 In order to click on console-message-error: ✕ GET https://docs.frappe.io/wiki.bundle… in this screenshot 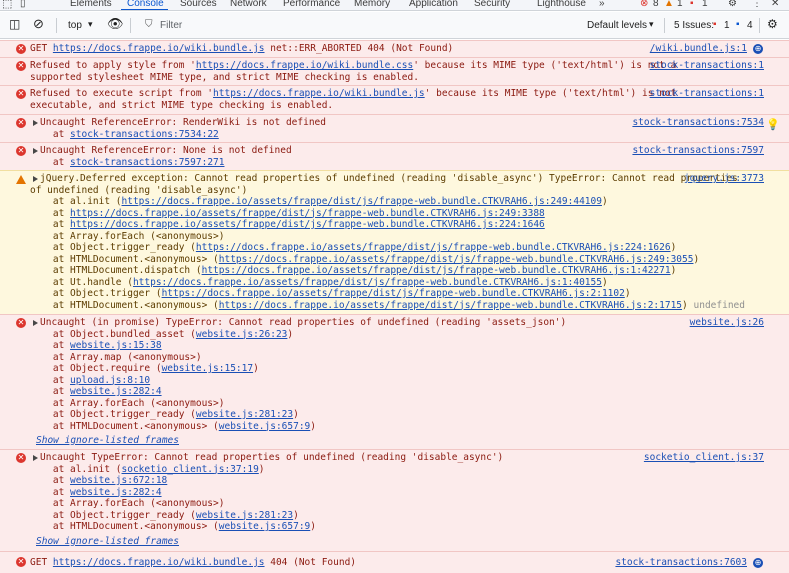, I will do `click(394, 562)`.